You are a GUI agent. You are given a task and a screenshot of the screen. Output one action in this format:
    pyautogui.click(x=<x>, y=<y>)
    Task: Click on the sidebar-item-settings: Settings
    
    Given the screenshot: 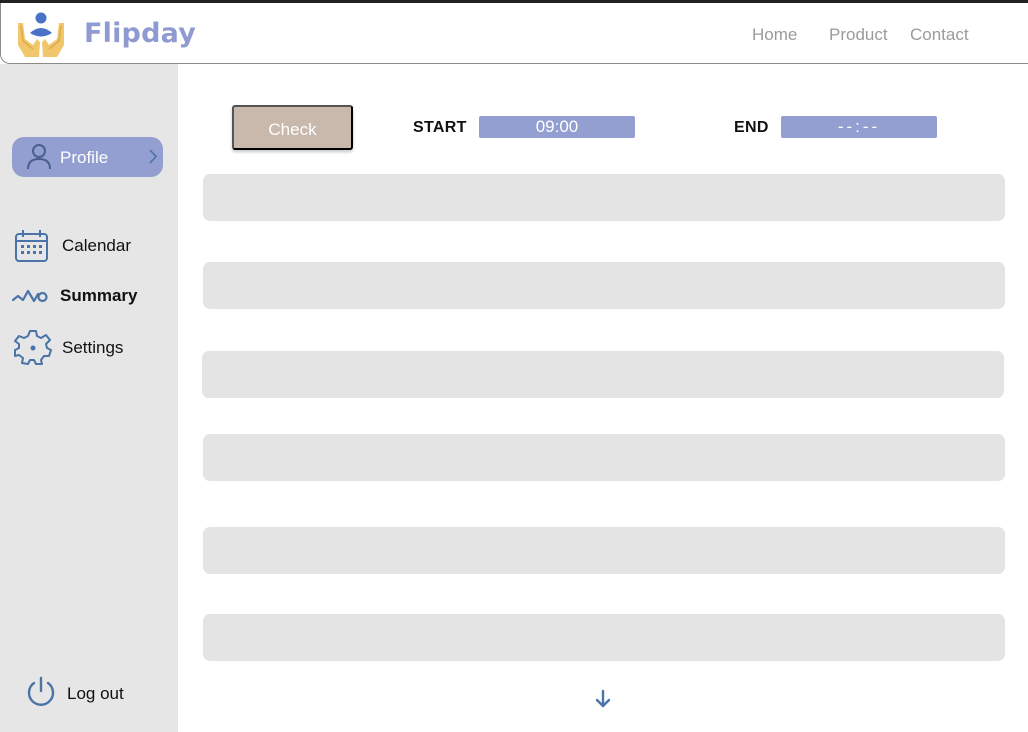 What is the action you would take?
    pyautogui.click(x=89, y=347)
    